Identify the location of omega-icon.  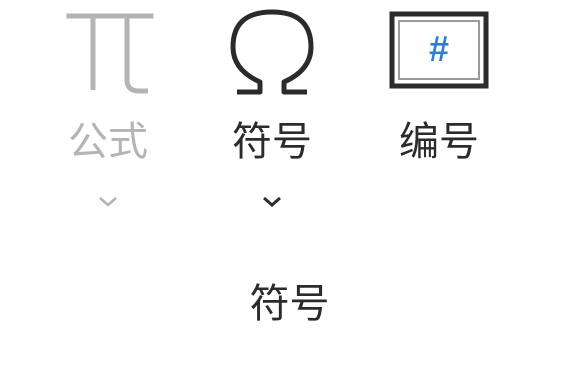
(272, 52).